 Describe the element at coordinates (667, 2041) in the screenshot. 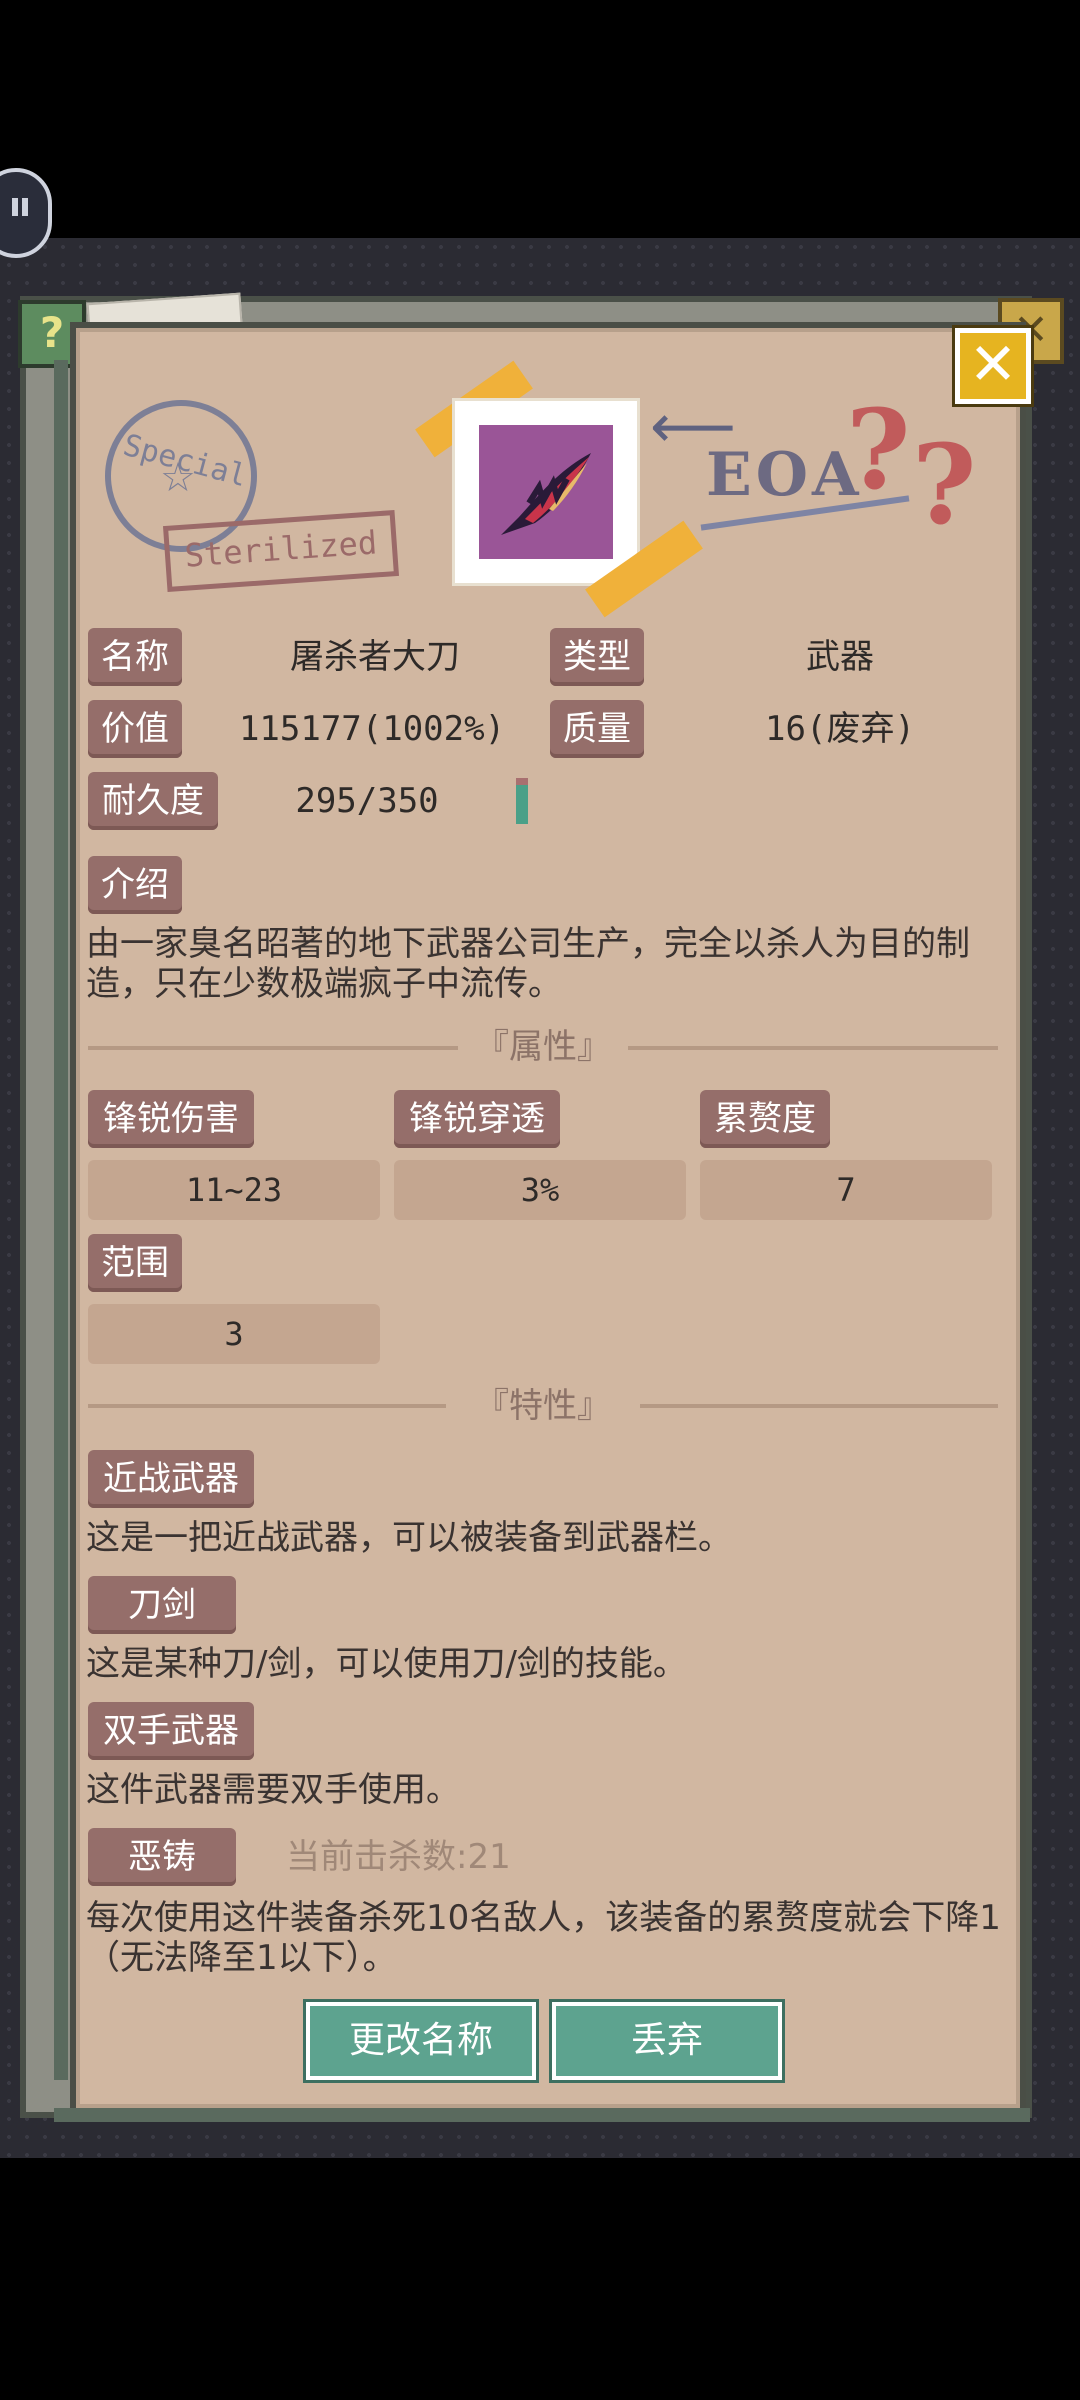

I see `discard-button: 丢弃` at that location.